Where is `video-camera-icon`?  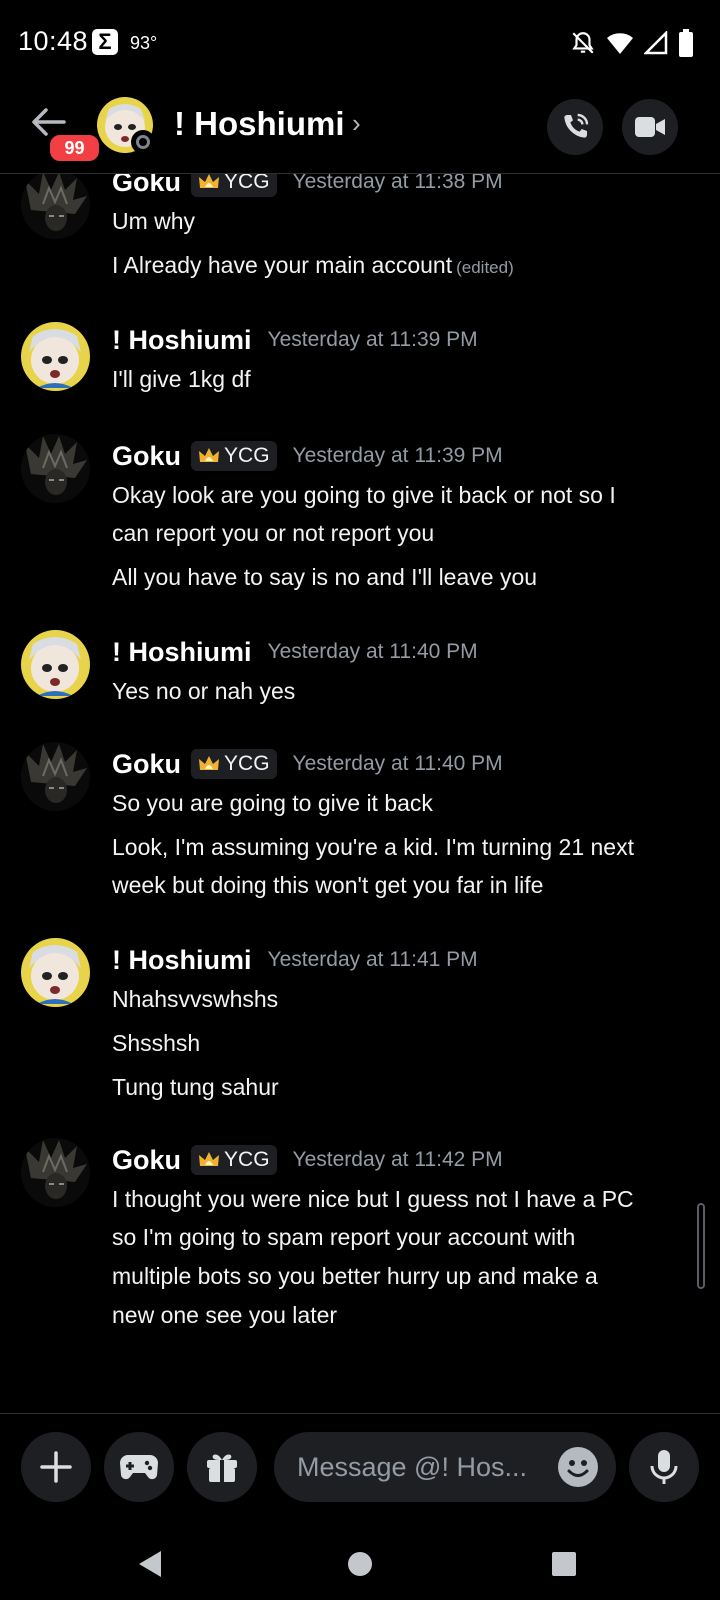 video-camera-icon is located at coordinates (650, 127).